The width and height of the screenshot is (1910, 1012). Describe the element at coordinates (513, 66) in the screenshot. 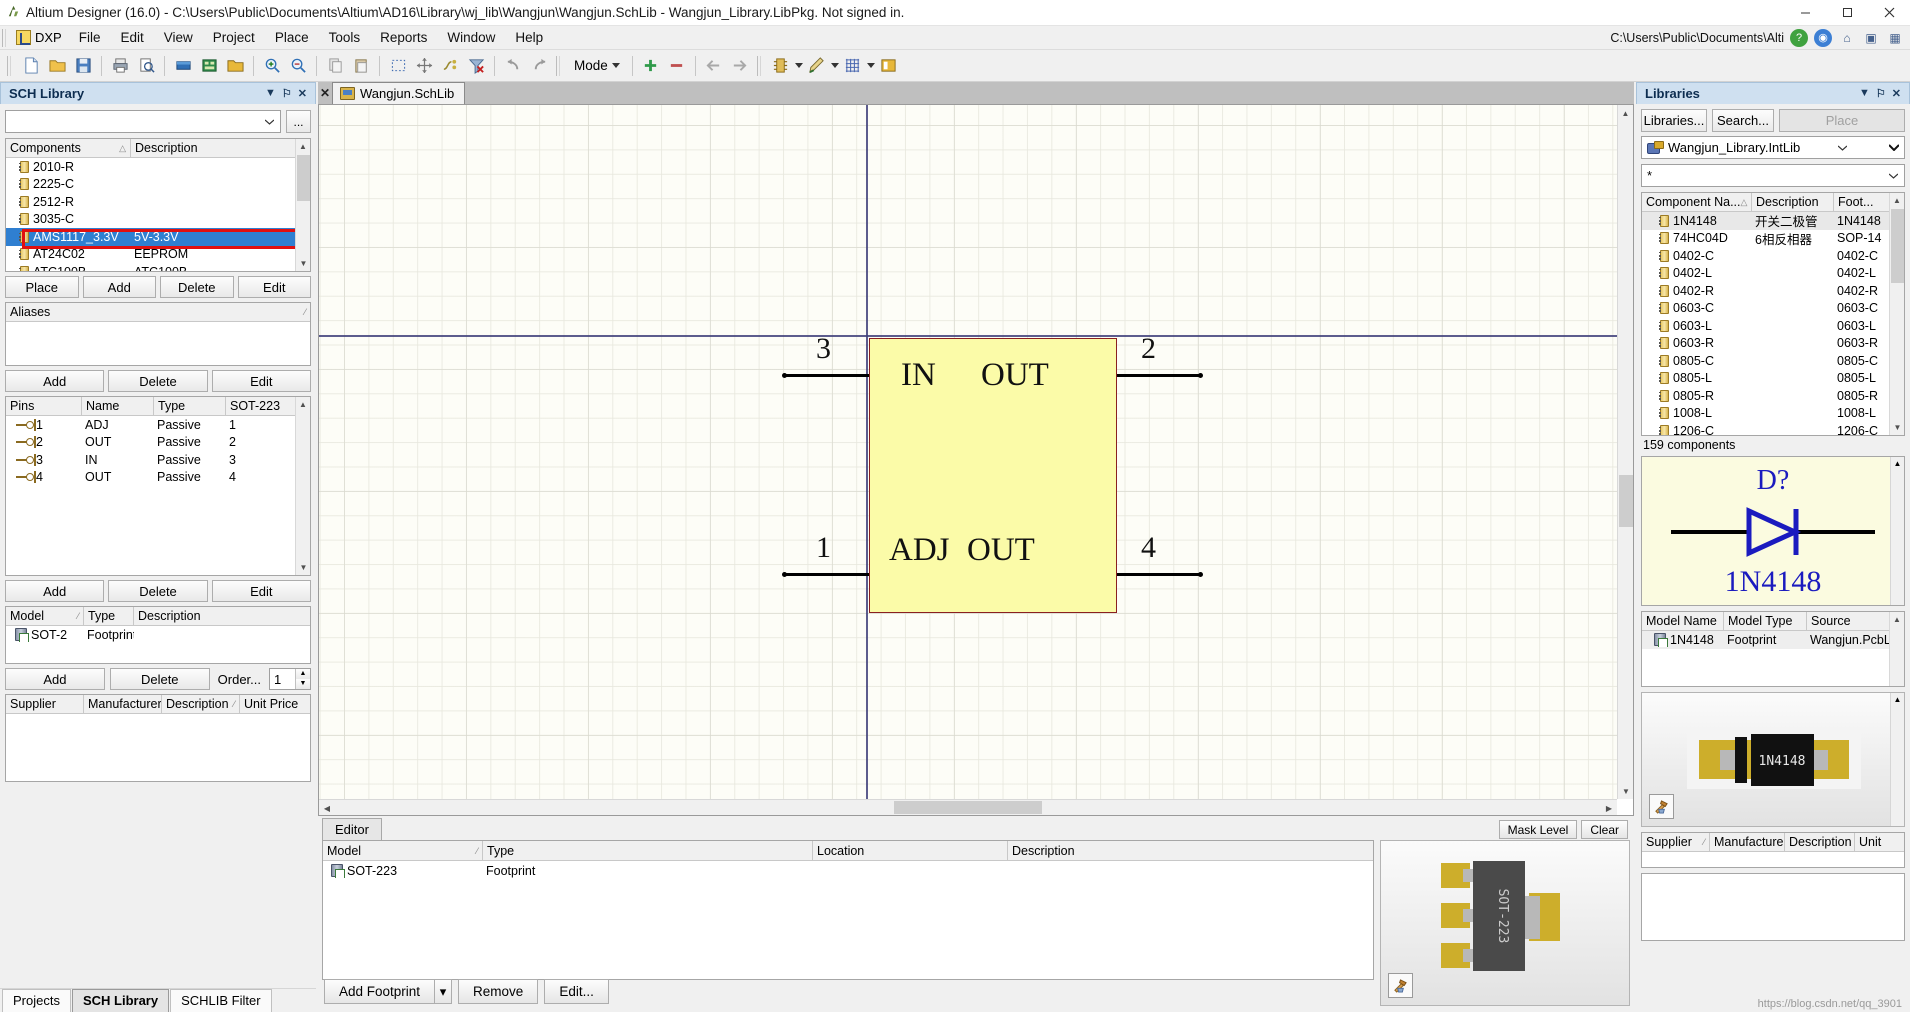

I see `undo-icon` at that location.